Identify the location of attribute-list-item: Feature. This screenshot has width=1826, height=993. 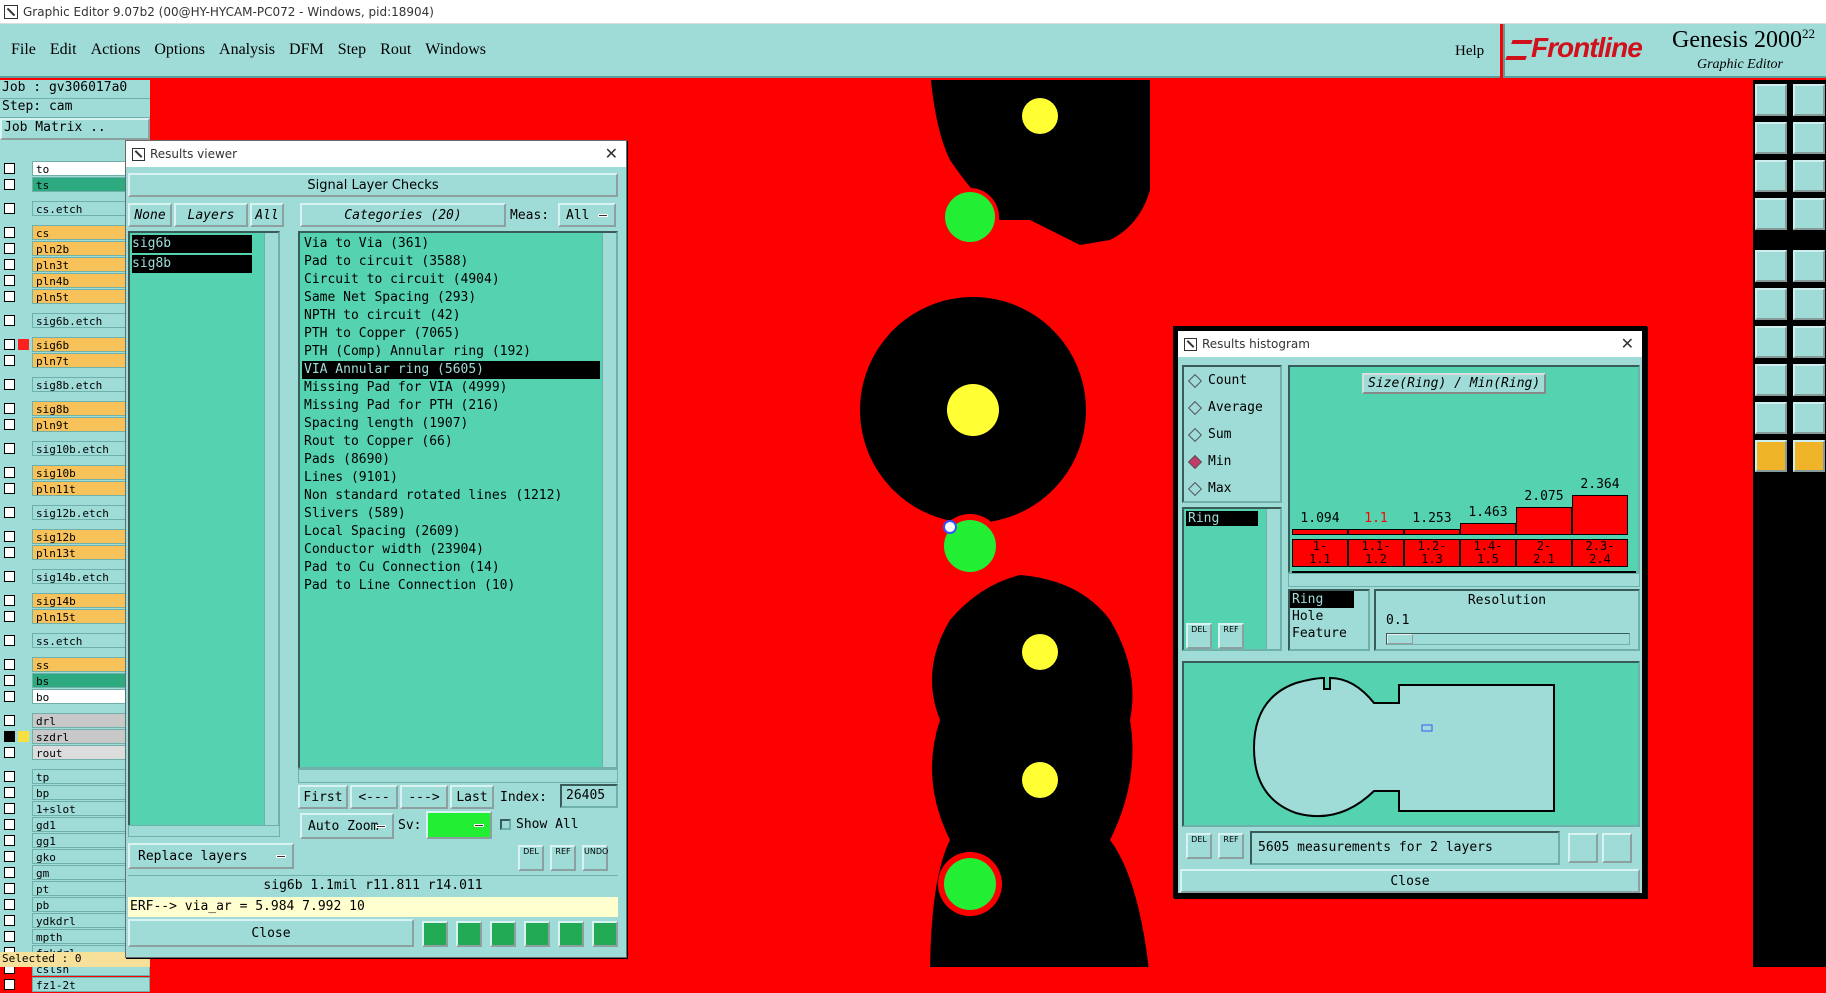
(1329, 633).